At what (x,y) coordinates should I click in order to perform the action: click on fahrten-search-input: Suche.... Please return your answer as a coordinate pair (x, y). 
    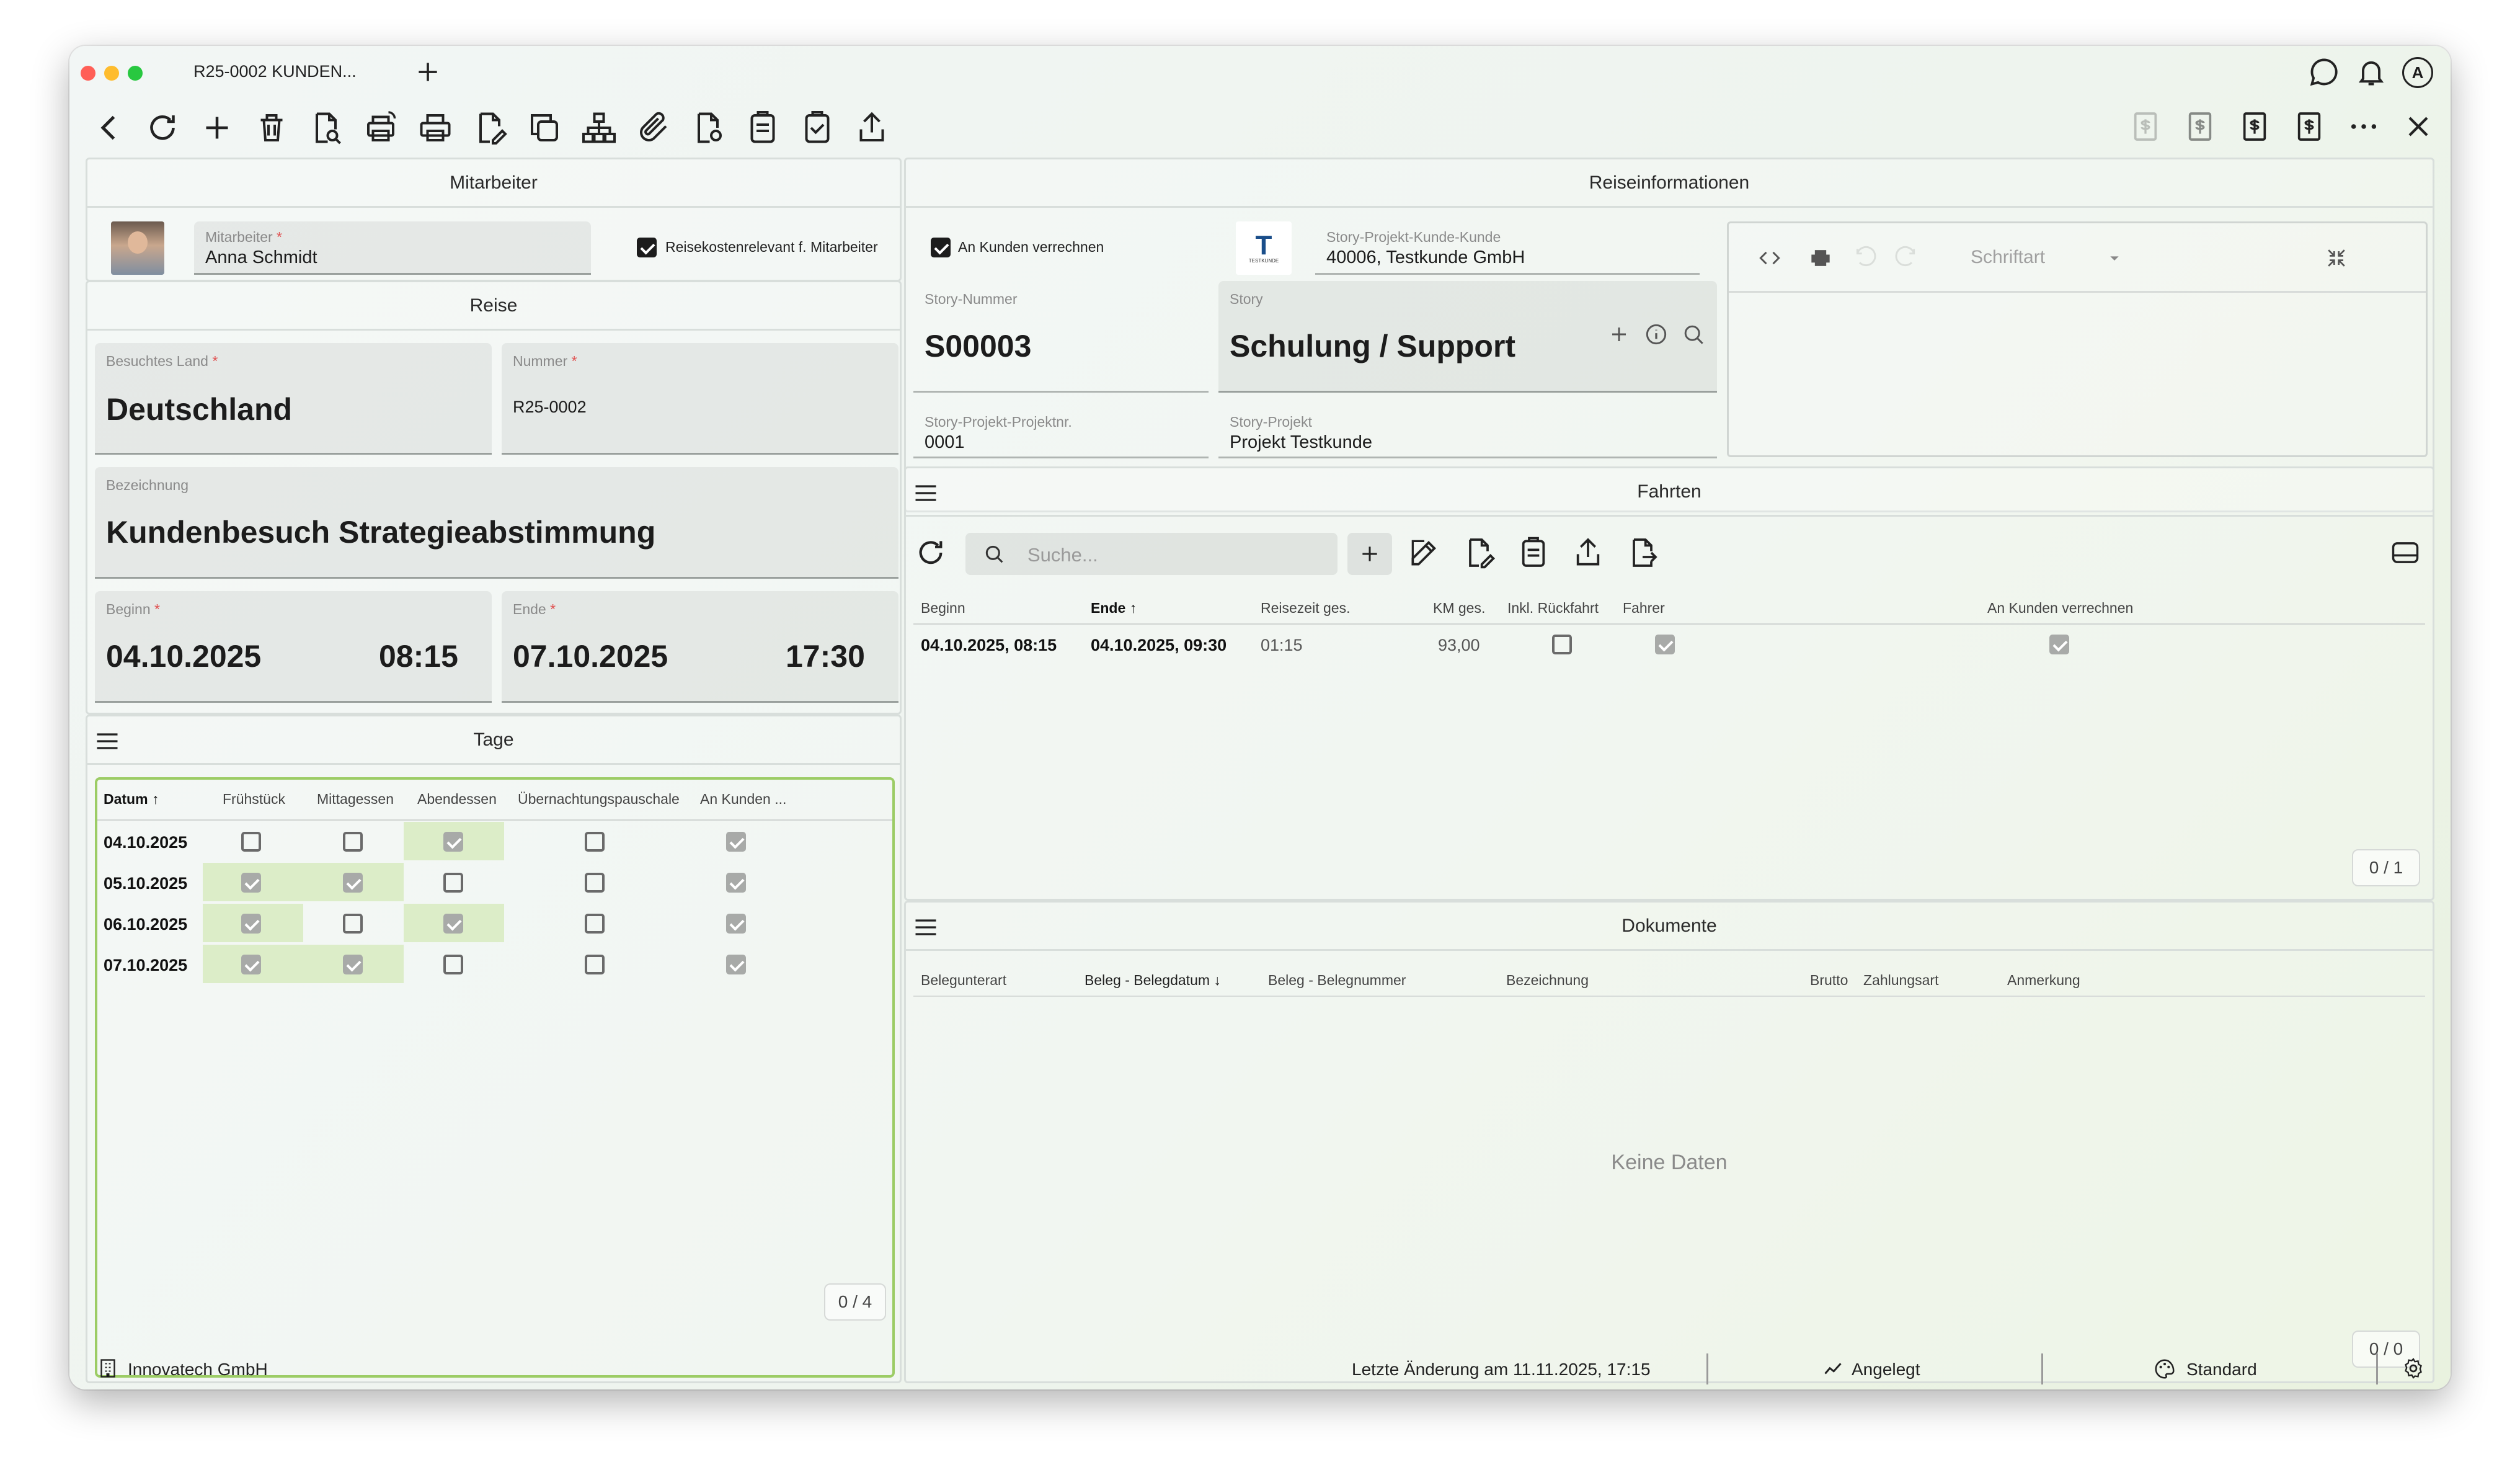
    Looking at the image, I should click on (1151, 554).